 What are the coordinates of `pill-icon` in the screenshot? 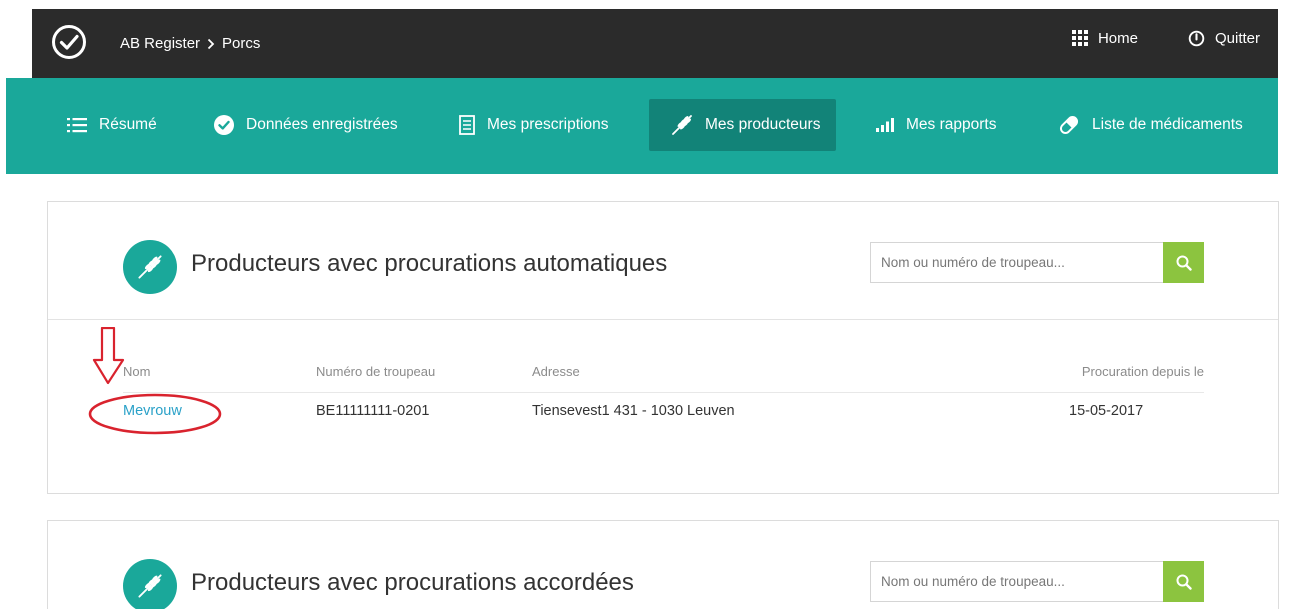 It's located at (1069, 125).